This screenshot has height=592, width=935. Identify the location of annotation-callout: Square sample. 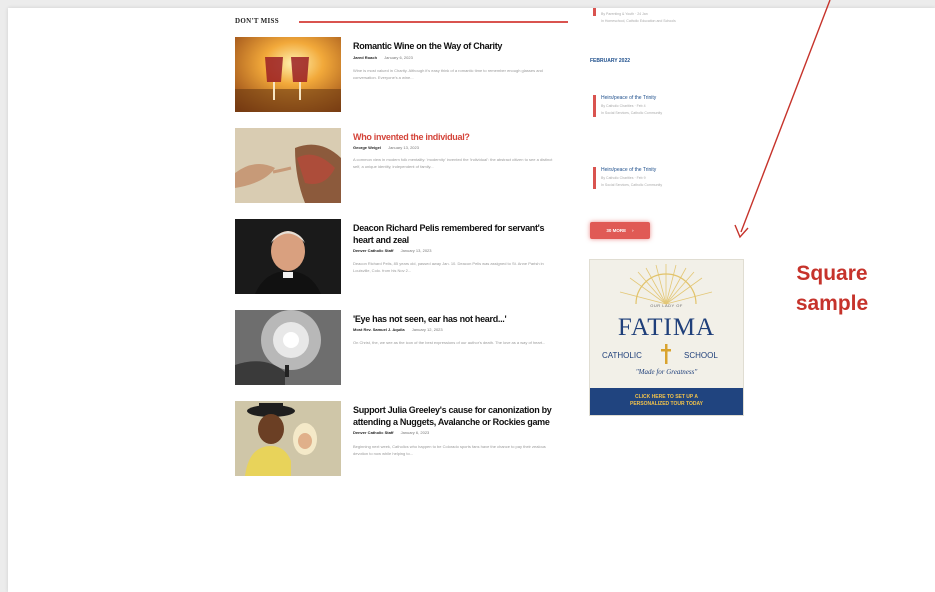
(832, 289).